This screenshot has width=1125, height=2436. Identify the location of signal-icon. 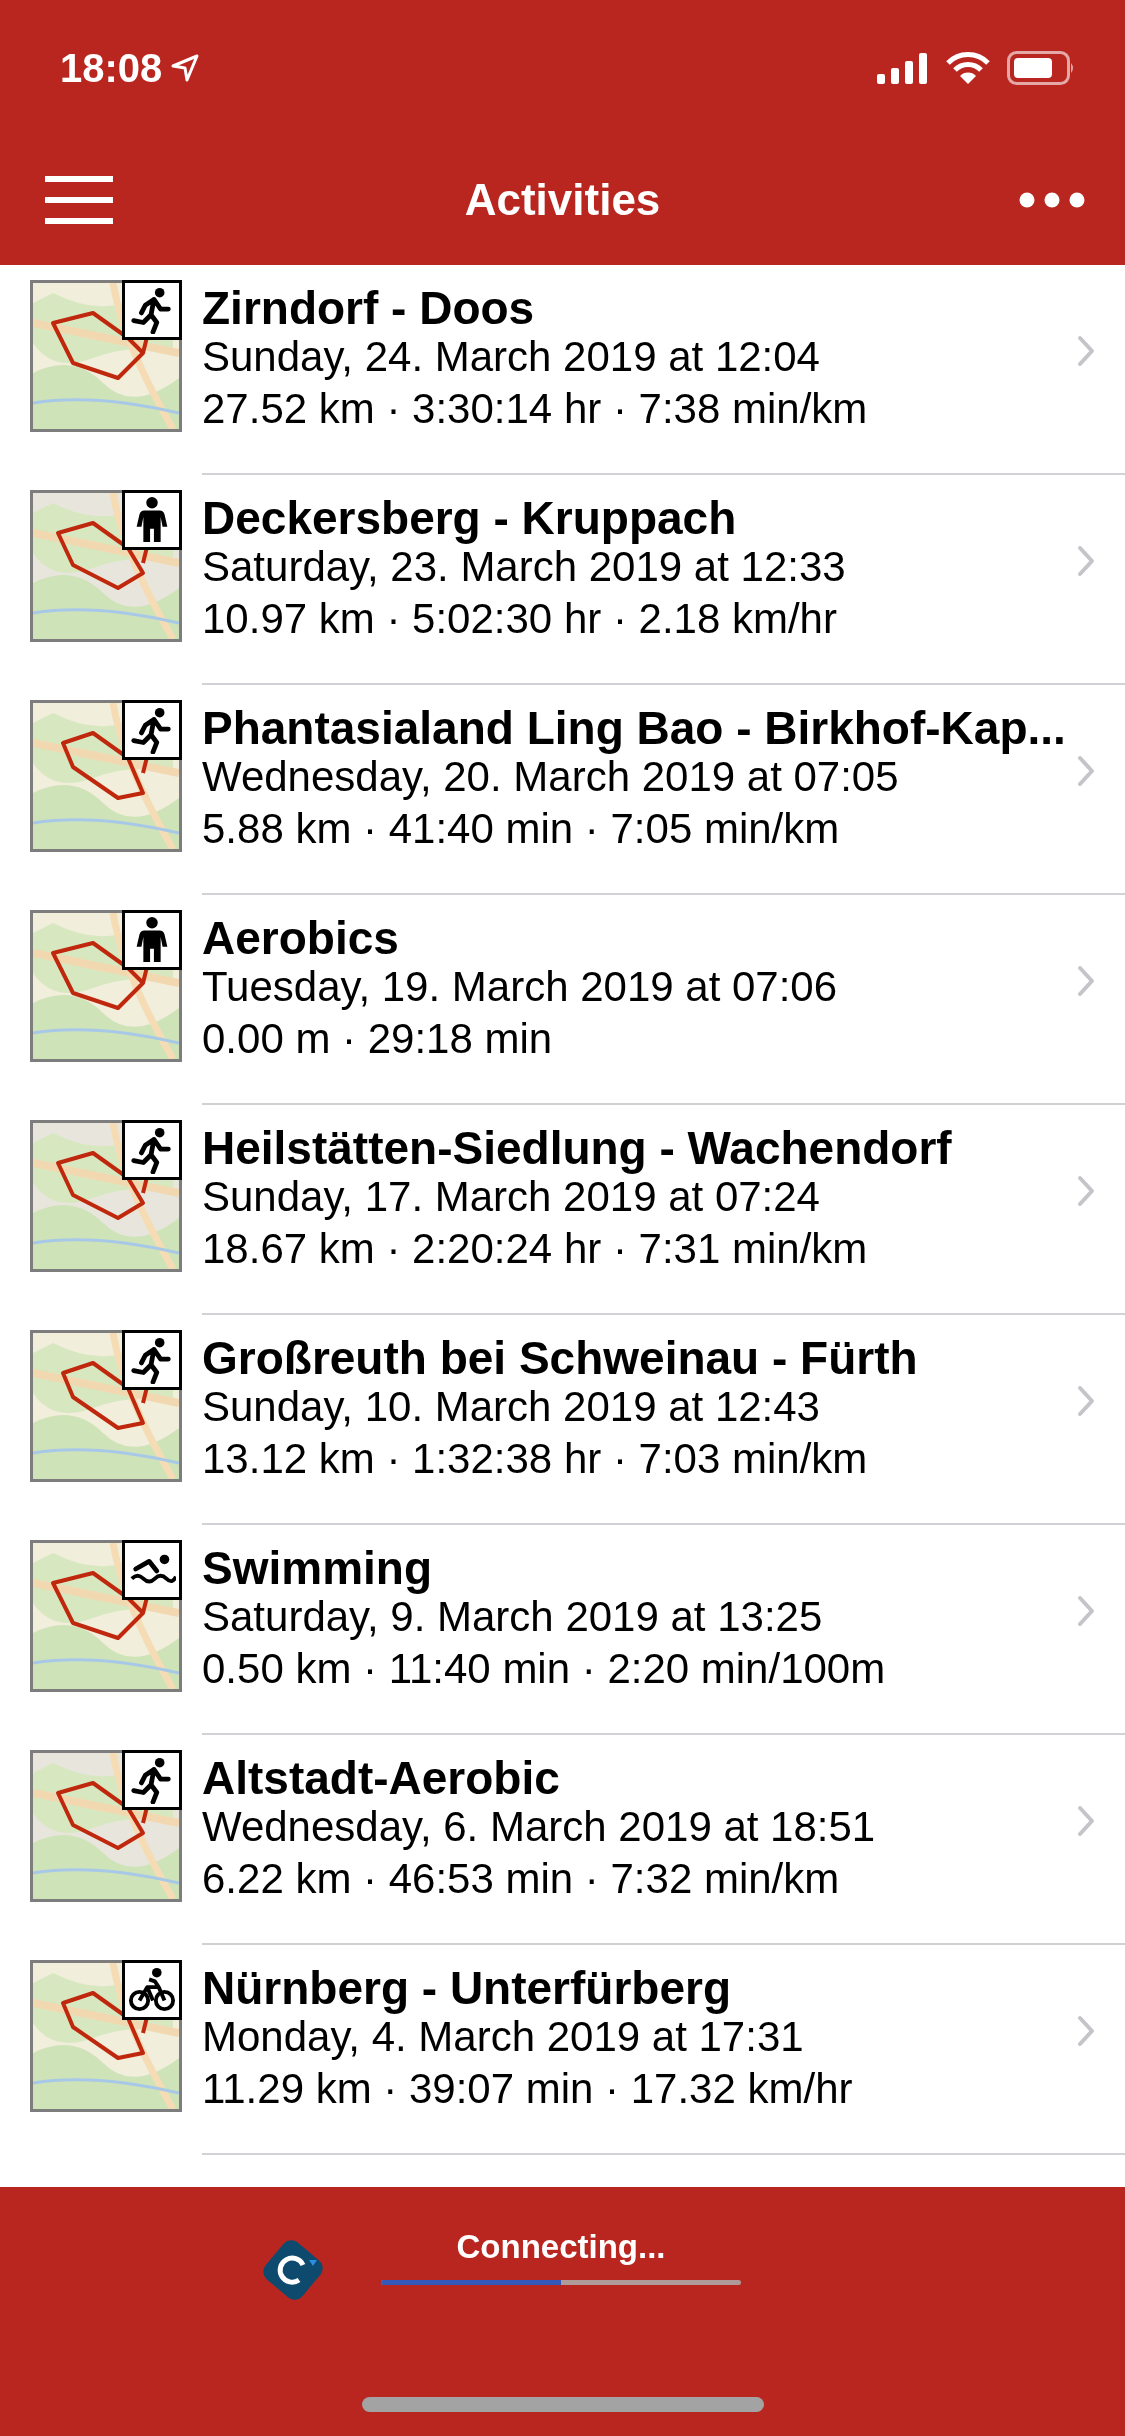
(903, 67).